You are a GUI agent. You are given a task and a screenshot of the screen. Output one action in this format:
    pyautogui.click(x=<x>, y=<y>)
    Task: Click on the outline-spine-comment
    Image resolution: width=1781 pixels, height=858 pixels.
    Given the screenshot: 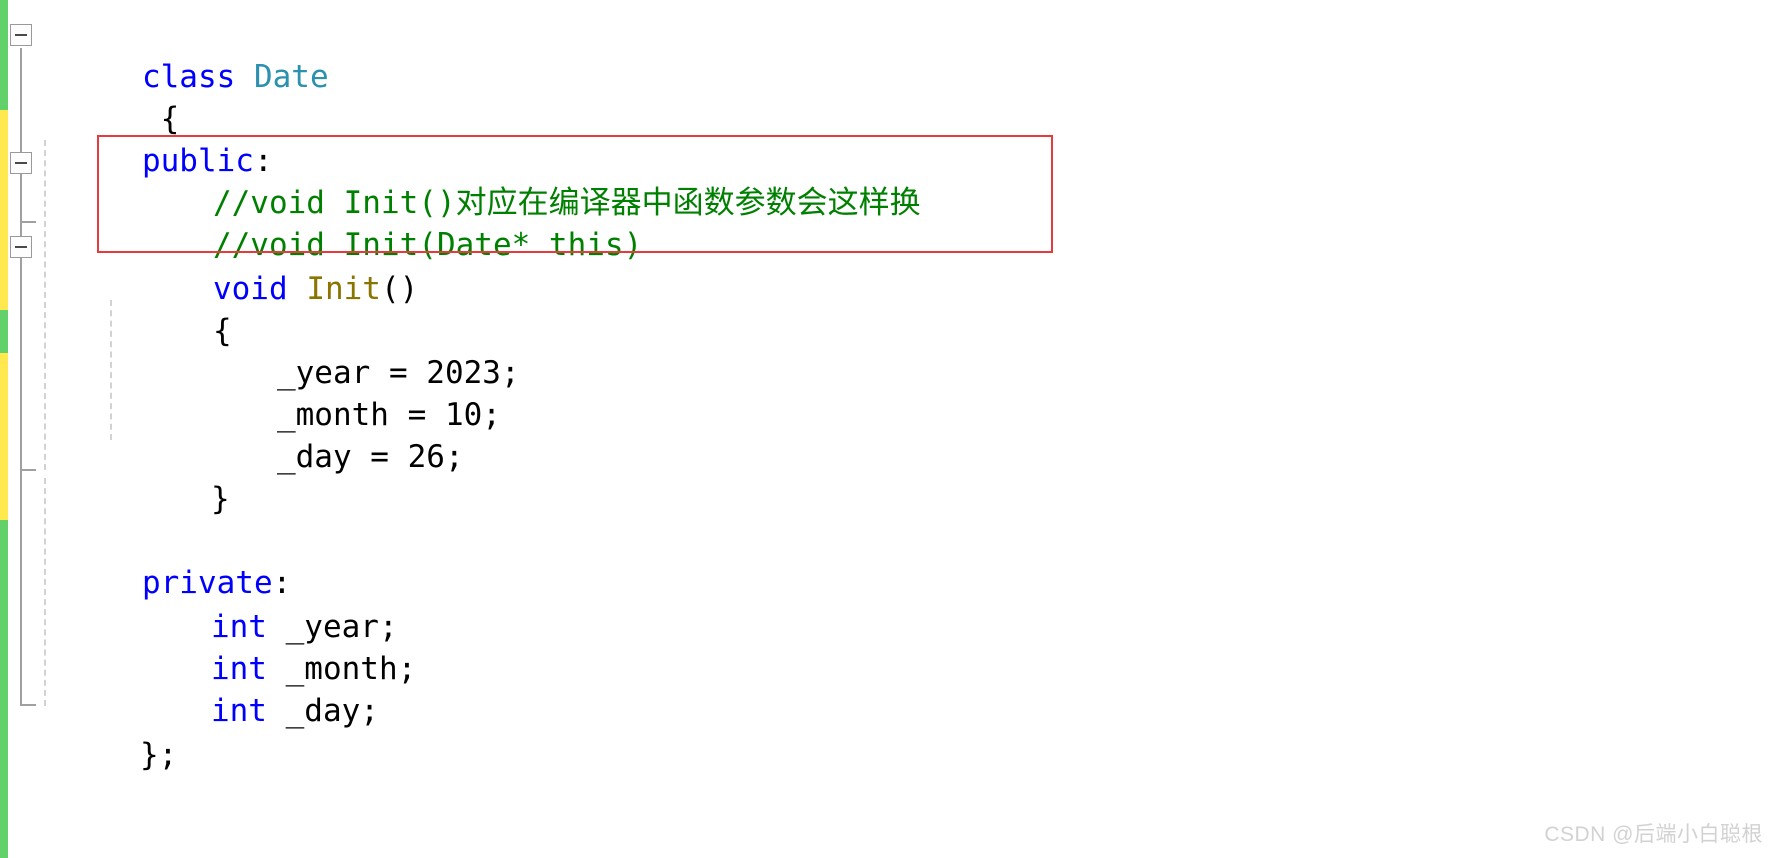 What is the action you would take?
    pyautogui.click(x=21, y=199)
    